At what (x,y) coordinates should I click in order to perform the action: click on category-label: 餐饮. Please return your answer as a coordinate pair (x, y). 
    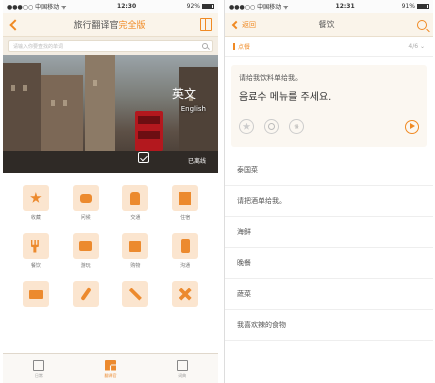
    Looking at the image, I should click on (35, 266).